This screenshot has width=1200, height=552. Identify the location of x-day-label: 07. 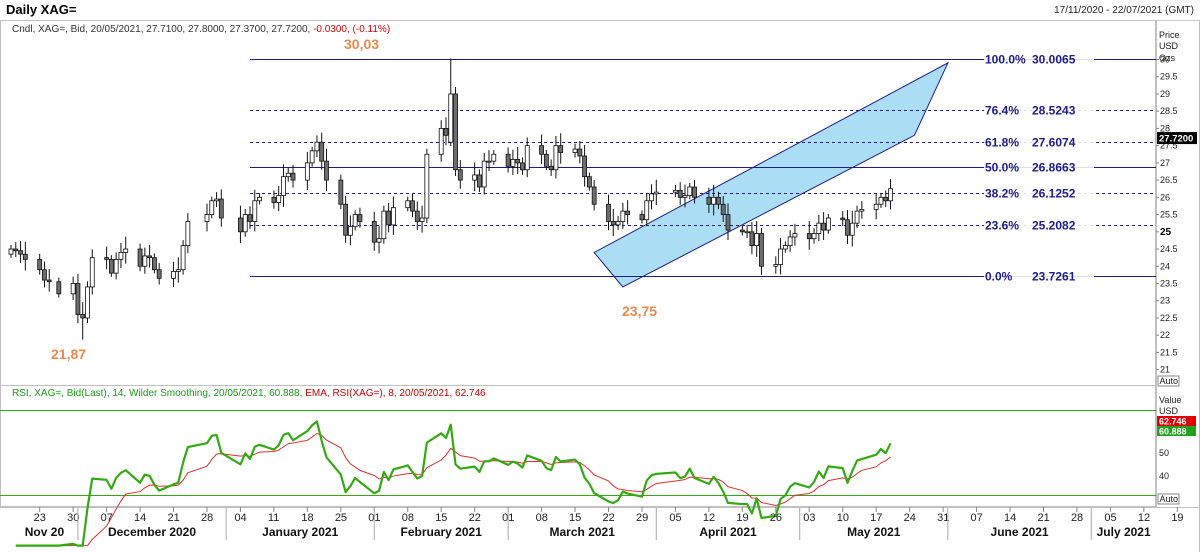
(977, 518).